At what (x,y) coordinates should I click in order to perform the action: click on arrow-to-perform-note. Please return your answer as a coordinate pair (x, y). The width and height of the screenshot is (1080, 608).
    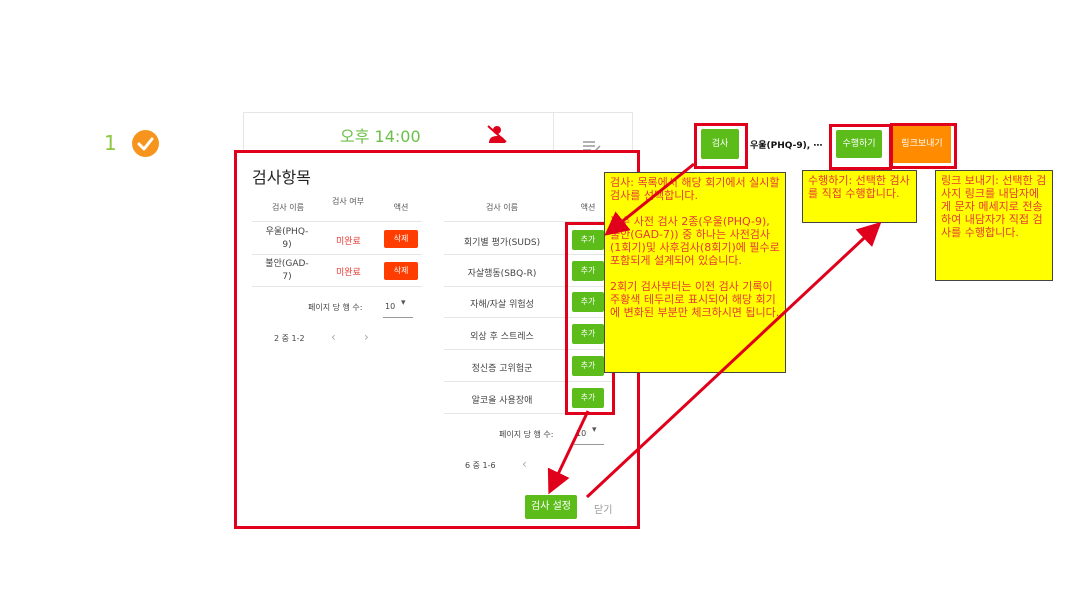
    Looking at the image, I should click on (733, 360).